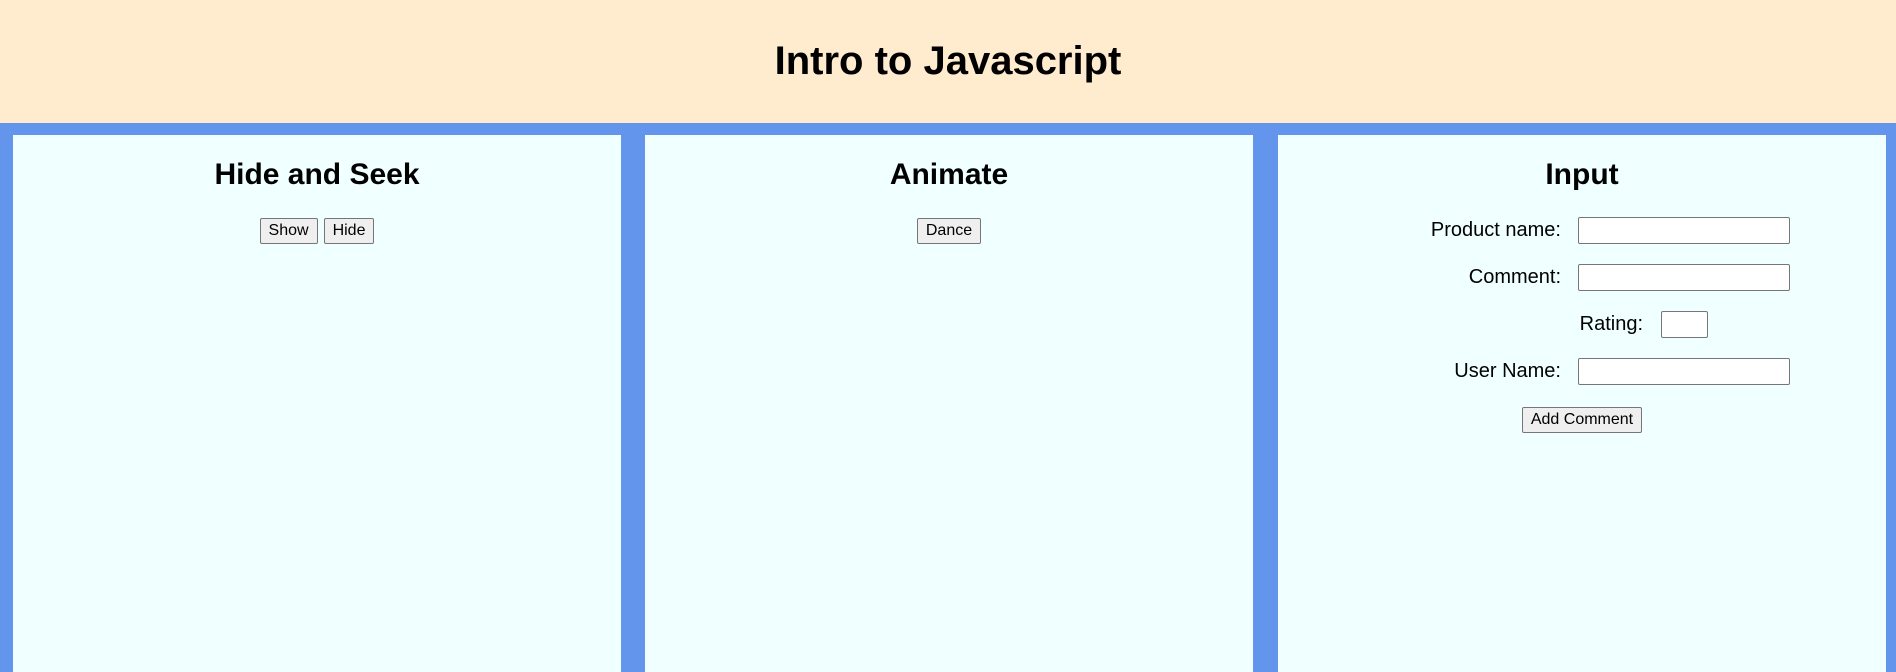 Image resolution: width=1896 pixels, height=672 pixels. I want to click on user-name-label: User Name:, so click(1507, 371).